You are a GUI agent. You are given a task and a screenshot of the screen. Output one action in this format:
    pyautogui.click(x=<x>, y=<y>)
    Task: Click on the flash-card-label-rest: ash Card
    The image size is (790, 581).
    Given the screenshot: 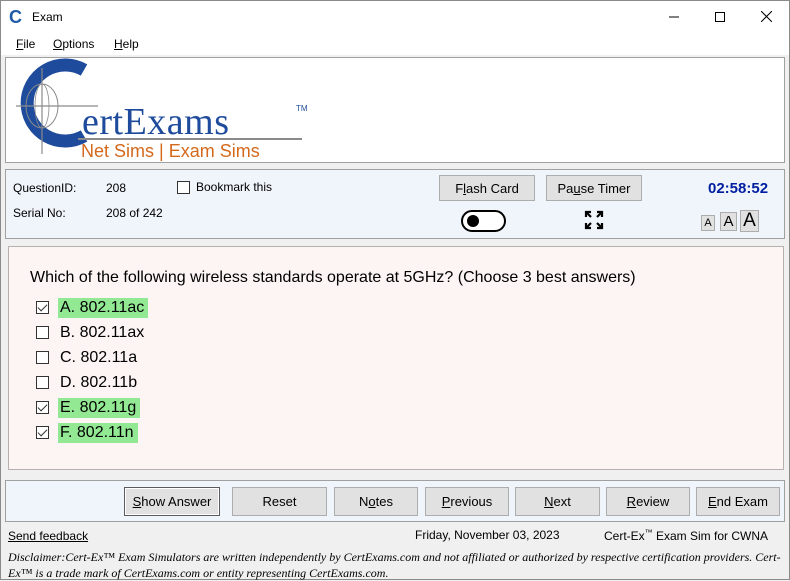 What is the action you would take?
    pyautogui.click(x=492, y=188)
    